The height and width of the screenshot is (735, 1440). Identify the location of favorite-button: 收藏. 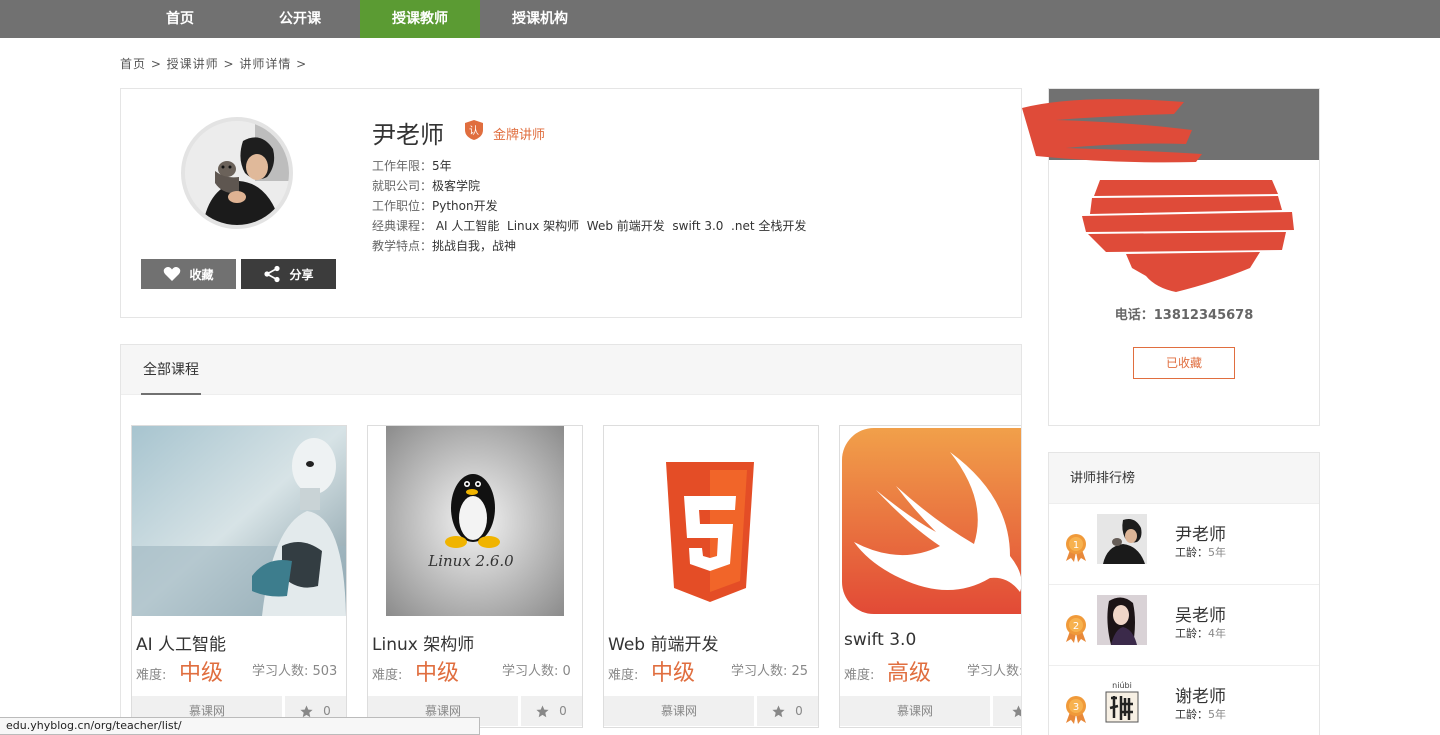
(188, 274).